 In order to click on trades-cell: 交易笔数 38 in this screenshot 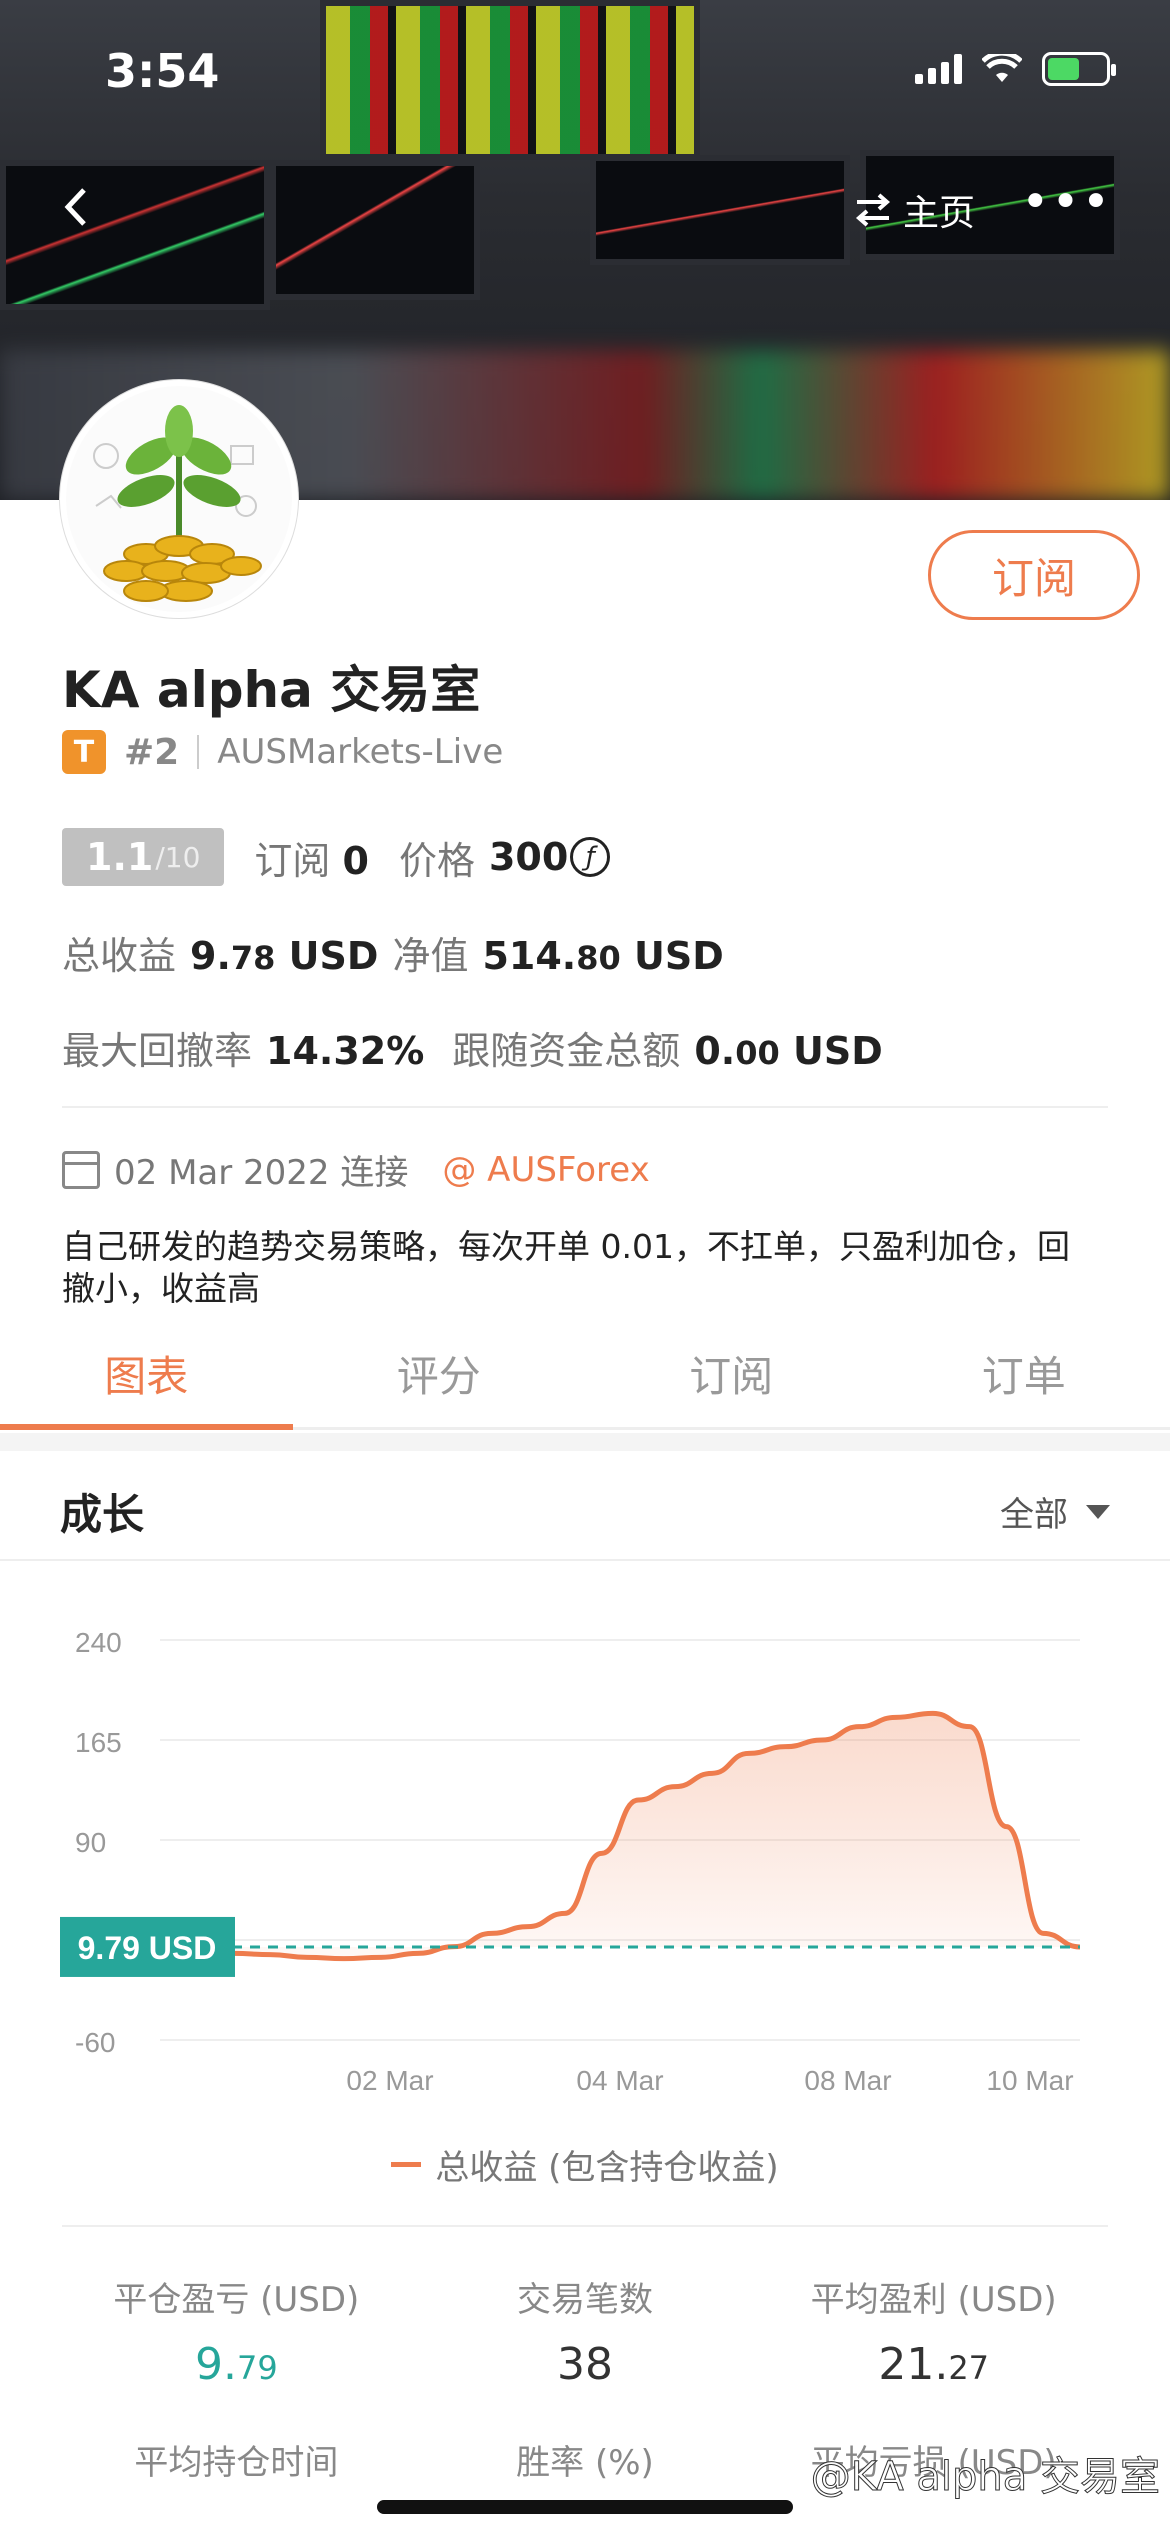, I will do `click(585, 2308)`.